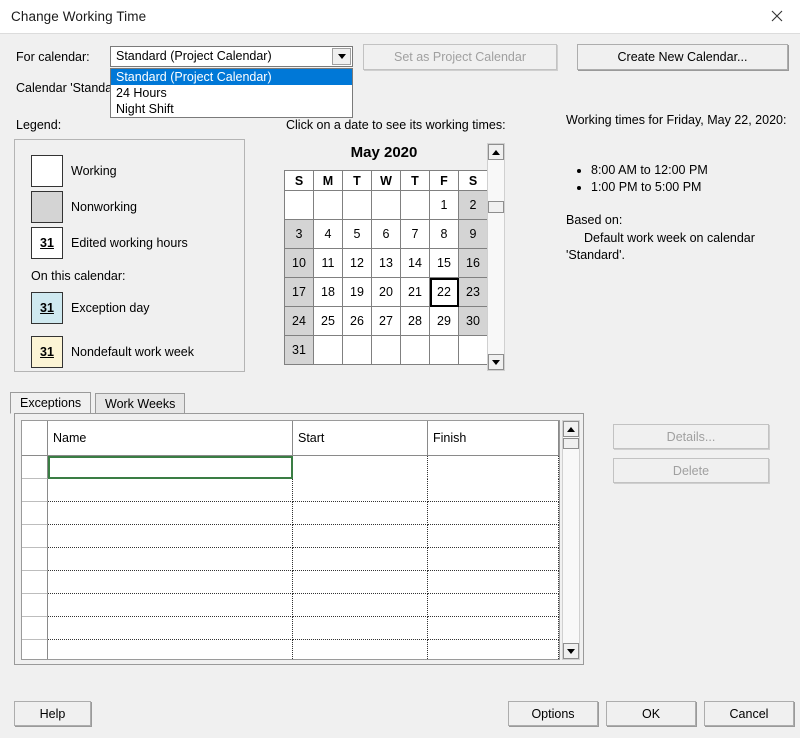 Image resolution: width=800 pixels, height=738 pixels. What do you see at coordinates (386, 263) in the screenshot?
I see `calendar-day-13: 13` at bounding box center [386, 263].